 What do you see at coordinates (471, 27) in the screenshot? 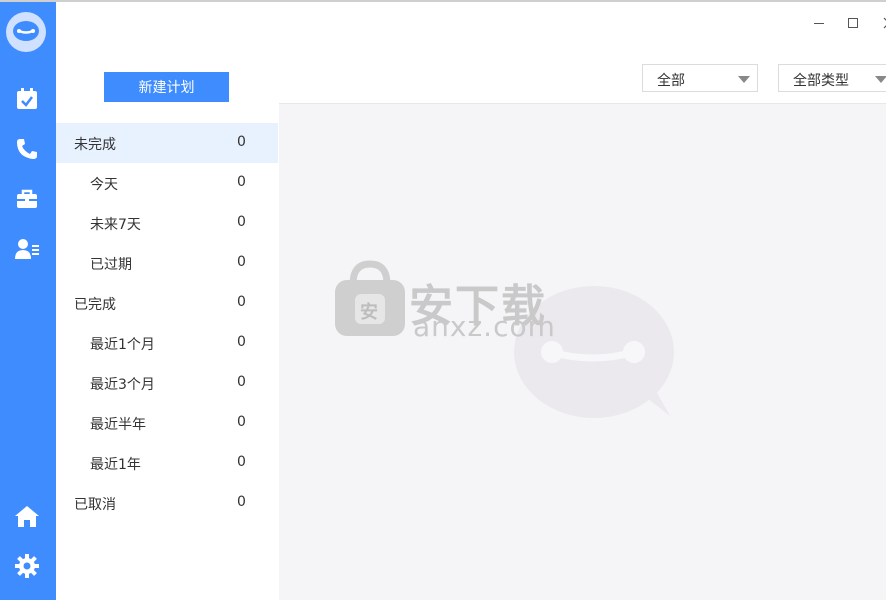
I see `title-bar` at bounding box center [471, 27].